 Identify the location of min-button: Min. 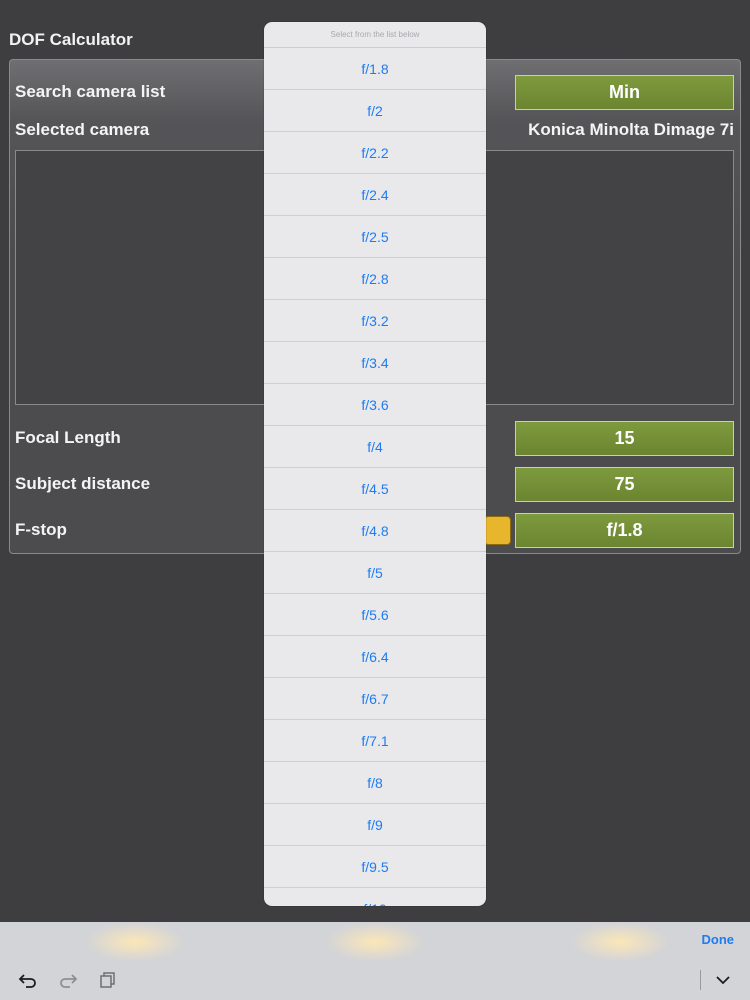
(624, 92).